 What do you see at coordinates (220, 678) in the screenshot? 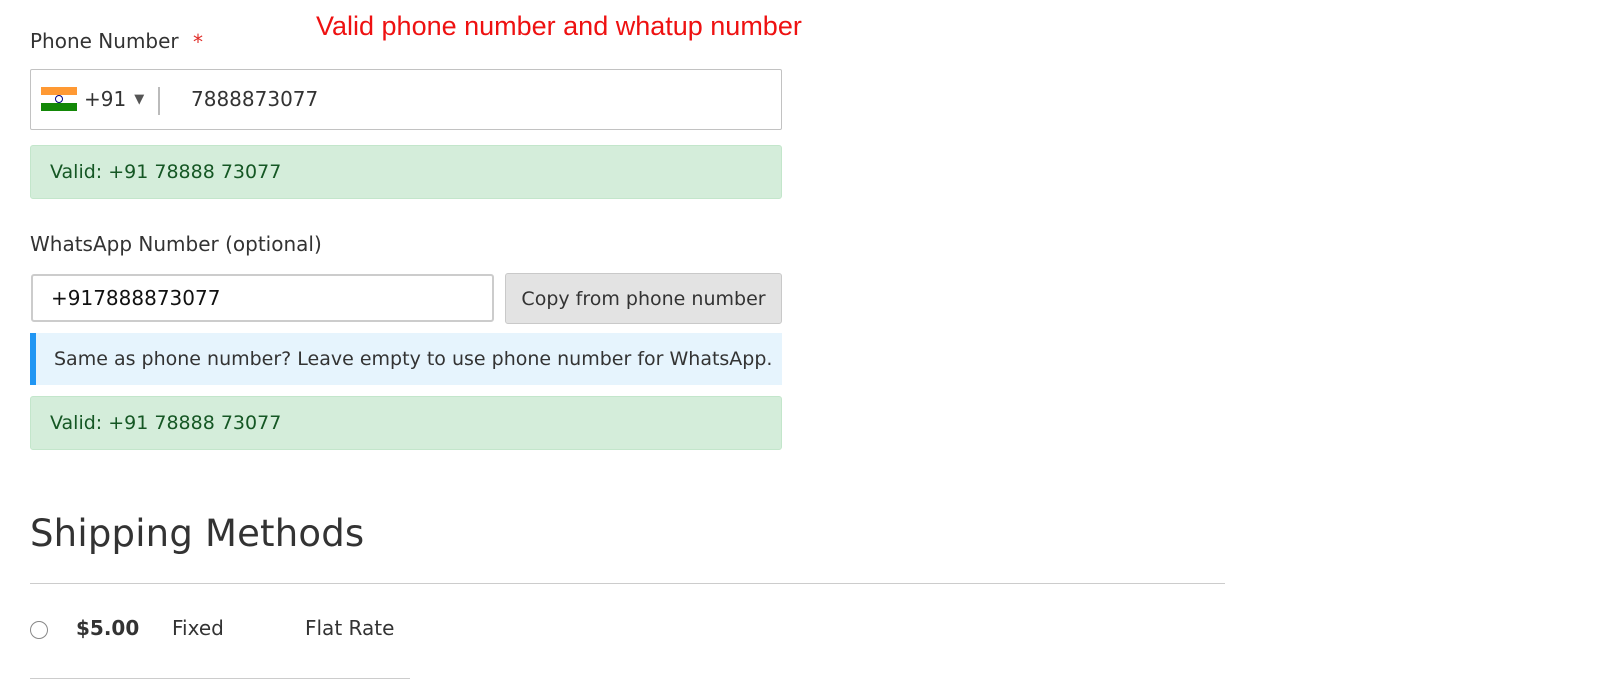
I see `row-divider` at bounding box center [220, 678].